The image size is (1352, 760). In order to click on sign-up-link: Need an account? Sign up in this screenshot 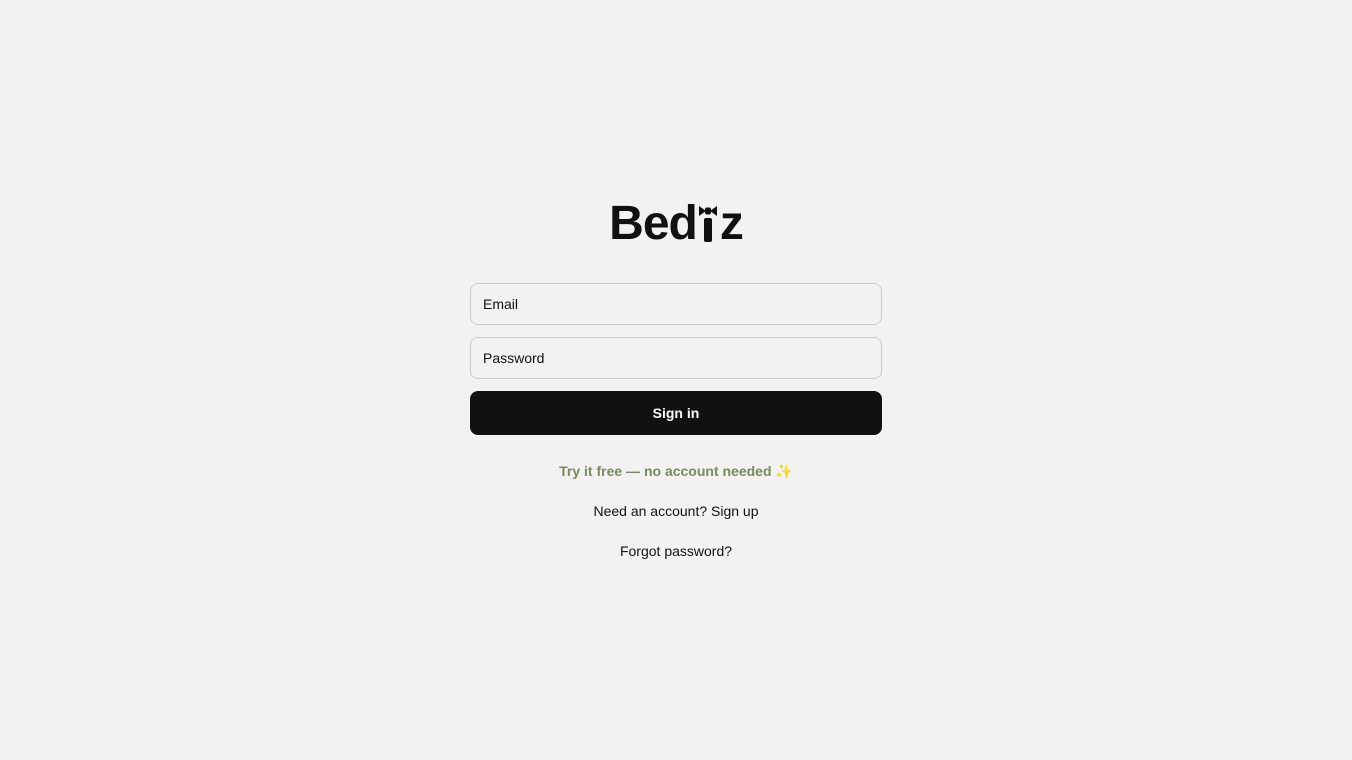, I will do `click(676, 511)`.